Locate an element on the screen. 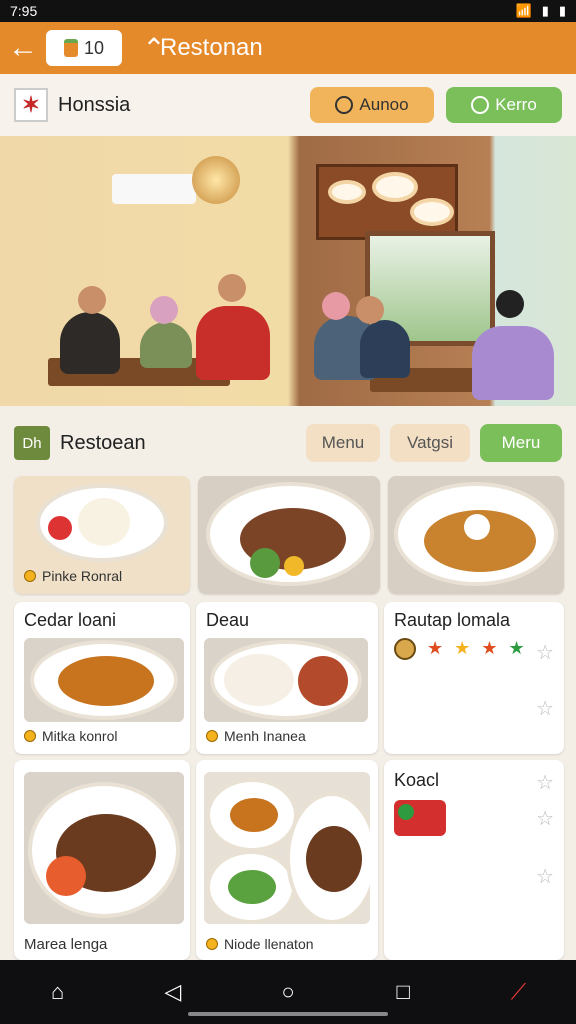 This screenshot has width=576, height=1024. cart-count: 10 is located at coordinates (94, 47).